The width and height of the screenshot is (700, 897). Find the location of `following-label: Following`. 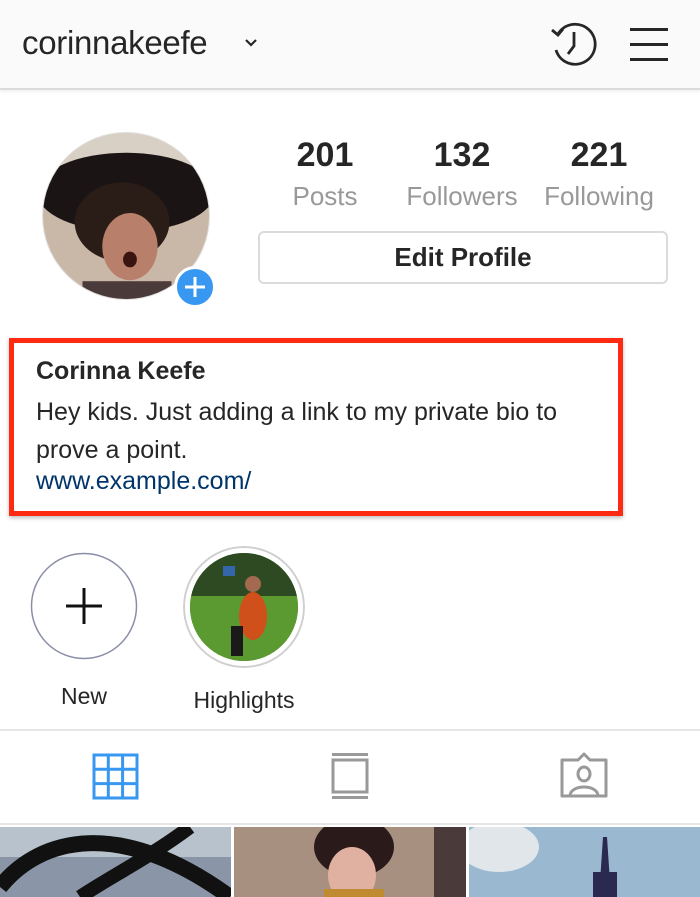

following-label: Following is located at coordinates (599, 196).